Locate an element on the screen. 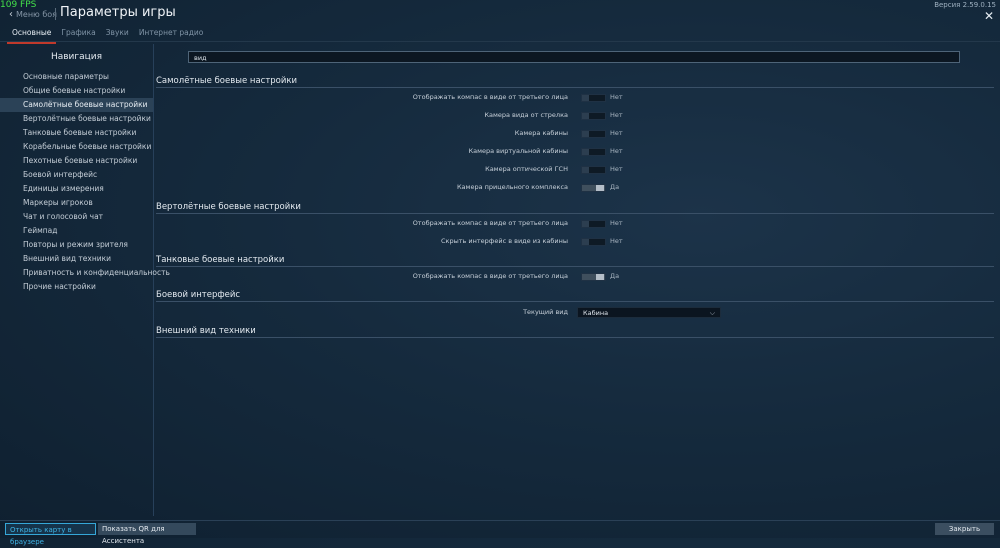 The image size is (1000, 548). footer-divider is located at coordinates (500, 520).